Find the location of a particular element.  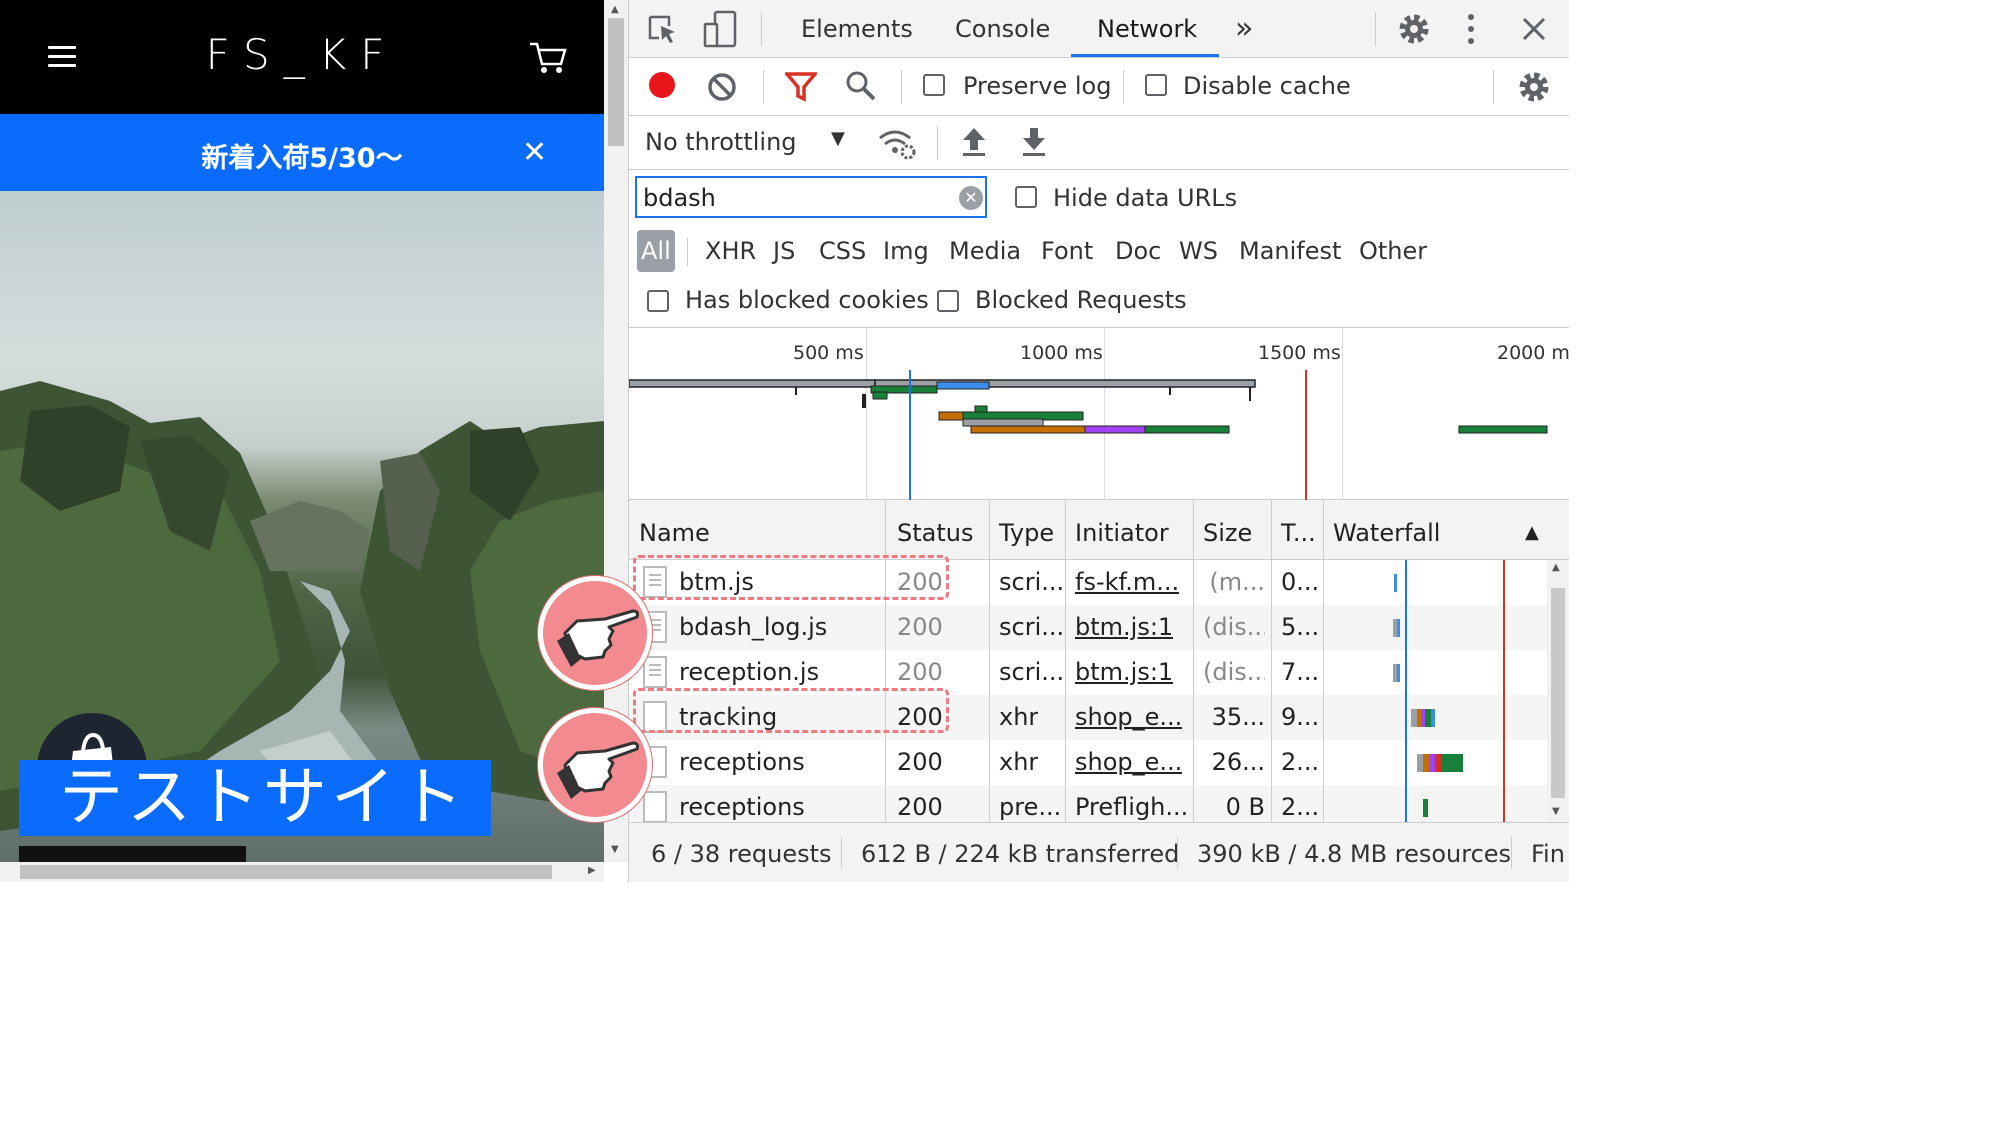

tab-elements: Elements is located at coordinates (857, 29).